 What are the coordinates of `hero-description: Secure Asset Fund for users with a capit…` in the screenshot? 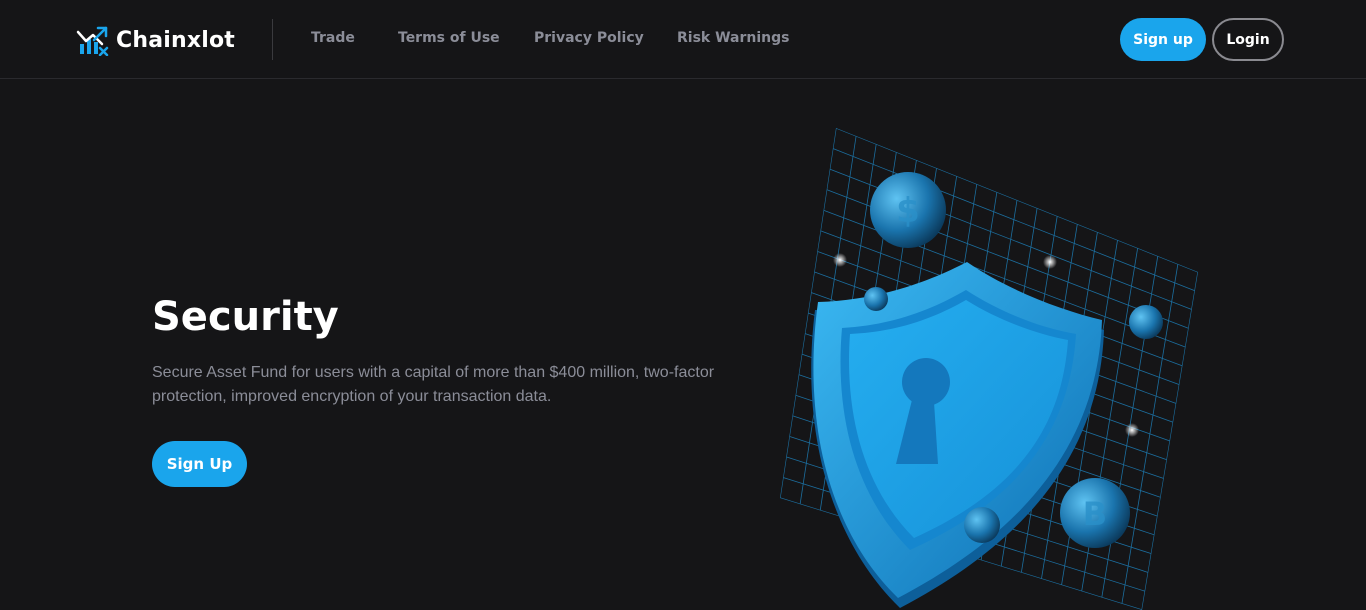 It's located at (433, 384).